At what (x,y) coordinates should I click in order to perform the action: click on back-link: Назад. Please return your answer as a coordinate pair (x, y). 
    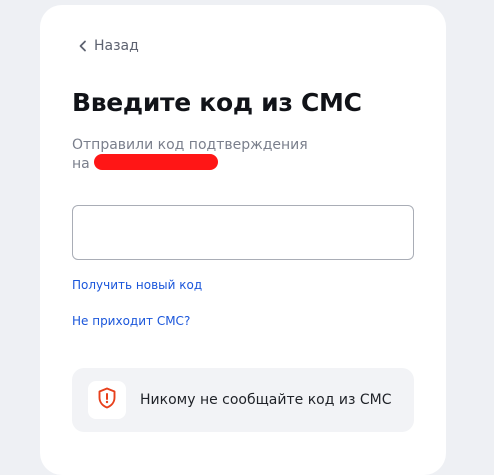
    Looking at the image, I should click on (108, 46).